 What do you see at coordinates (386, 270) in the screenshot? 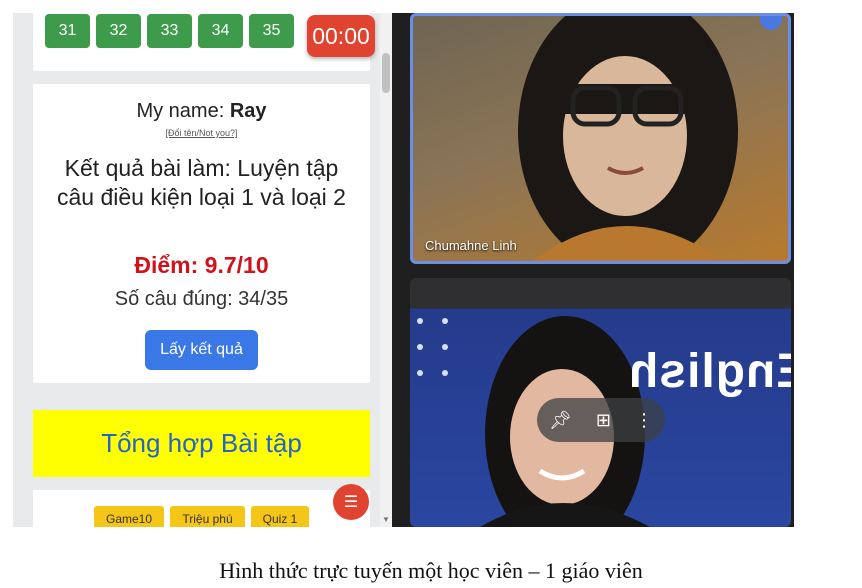
I see `scrollbar: ▼` at bounding box center [386, 270].